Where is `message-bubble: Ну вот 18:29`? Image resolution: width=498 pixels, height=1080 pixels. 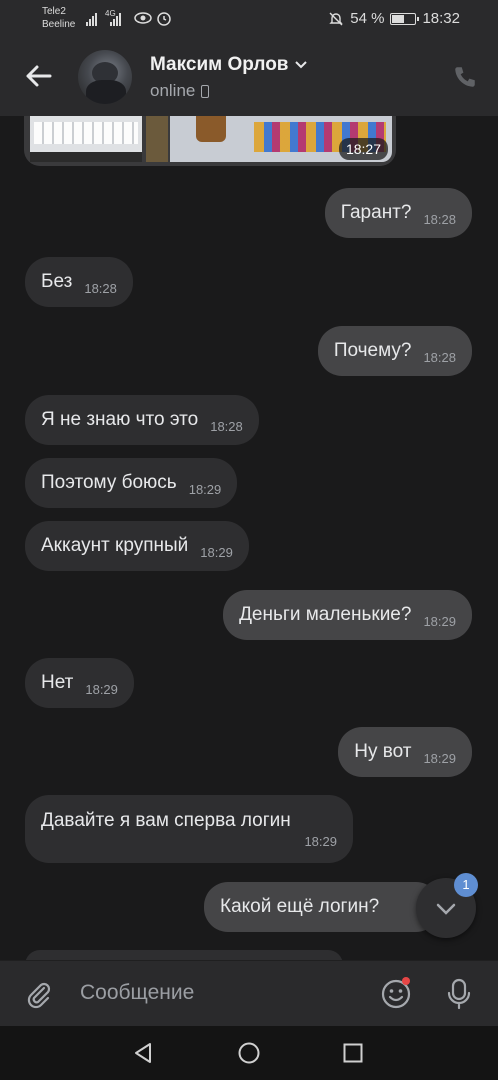 message-bubble: Ну вот 18:29 is located at coordinates (405, 752).